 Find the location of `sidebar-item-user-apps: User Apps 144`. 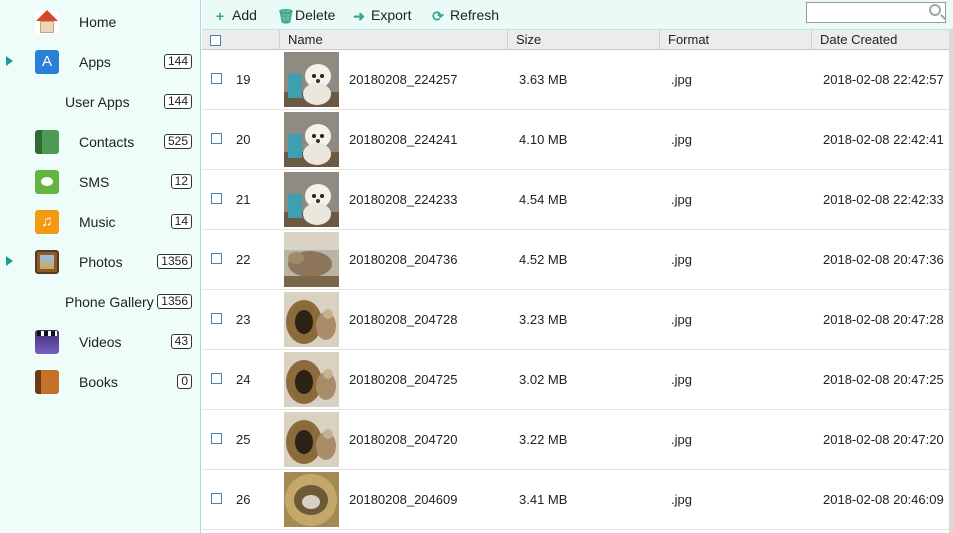

sidebar-item-user-apps: User Apps 144 is located at coordinates (100, 102).